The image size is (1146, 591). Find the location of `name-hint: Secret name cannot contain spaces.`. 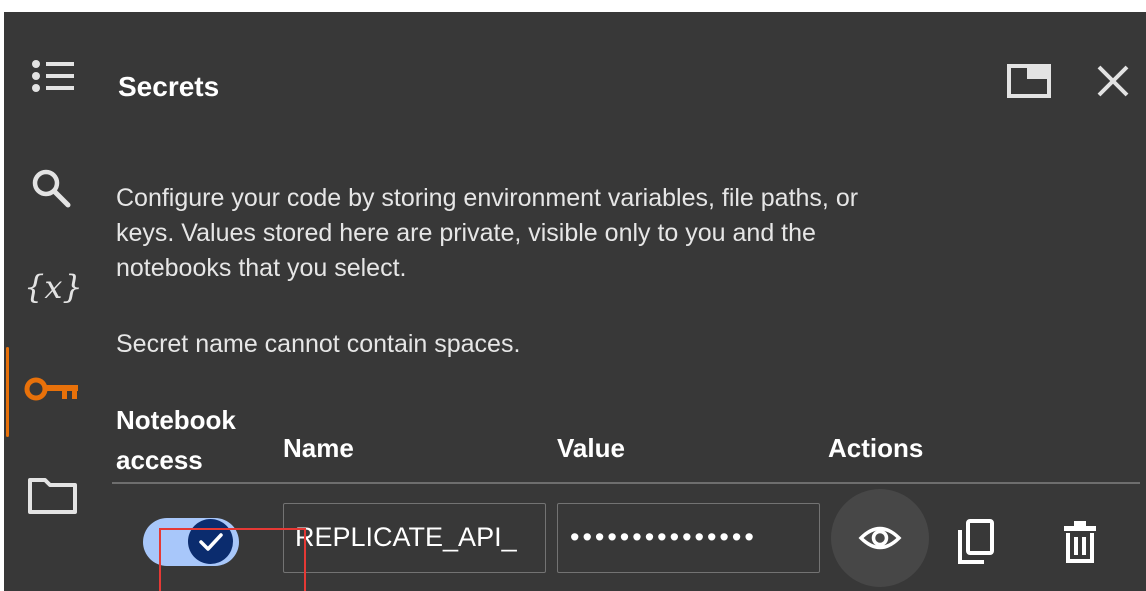

name-hint: Secret name cannot contain spaces. is located at coordinates (318, 344).